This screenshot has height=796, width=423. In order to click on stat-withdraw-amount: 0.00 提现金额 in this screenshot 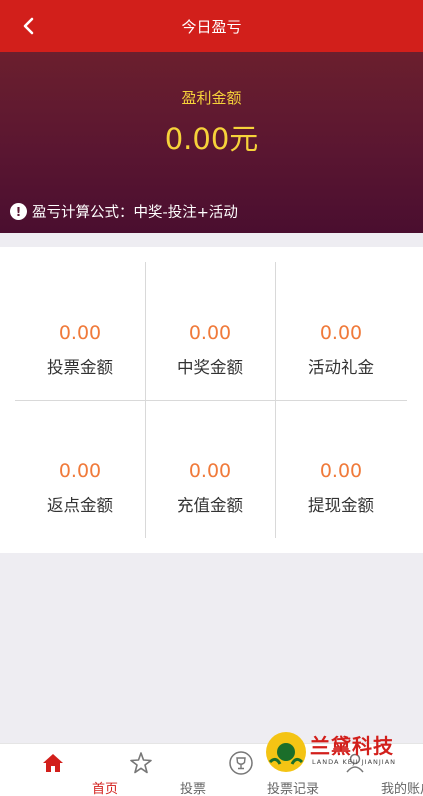, I will do `click(341, 469)`.